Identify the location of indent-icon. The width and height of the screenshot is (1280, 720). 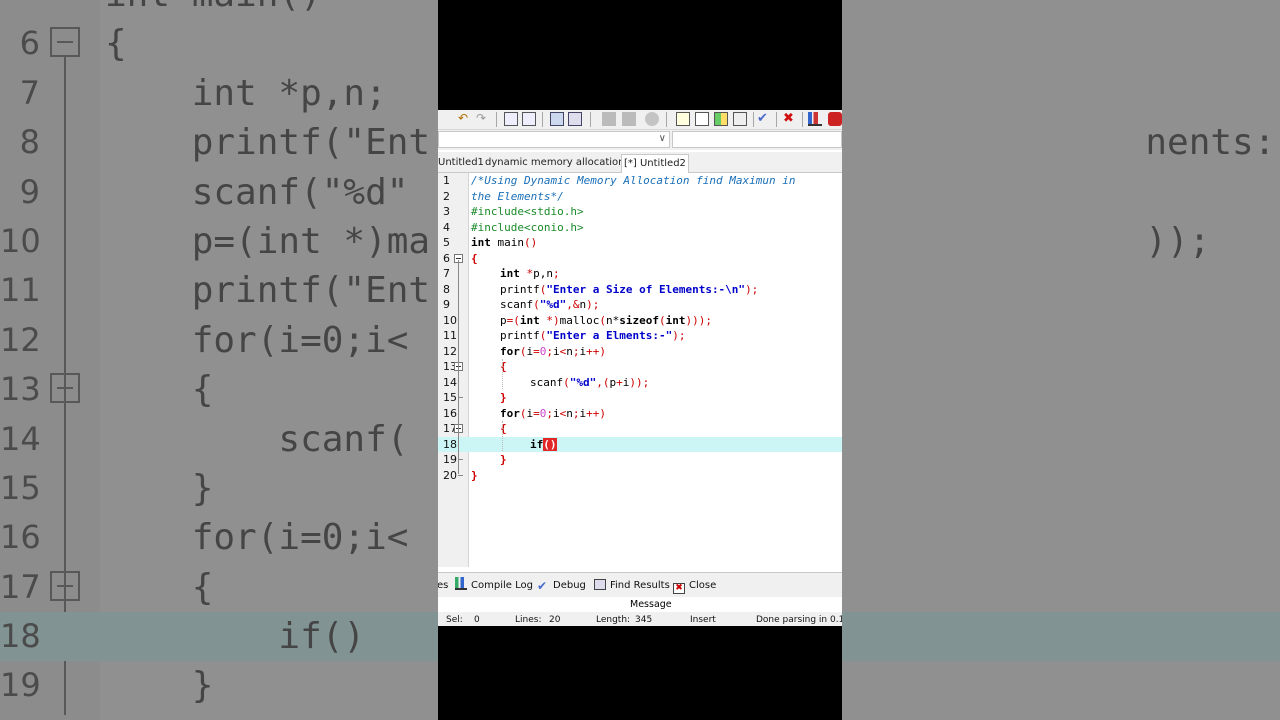
(575, 119).